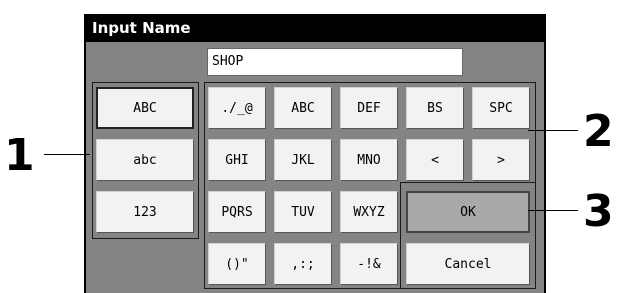 The image size is (621, 293). What do you see at coordinates (501, 108) in the screenshot?
I see `key-space: SPC` at bounding box center [501, 108].